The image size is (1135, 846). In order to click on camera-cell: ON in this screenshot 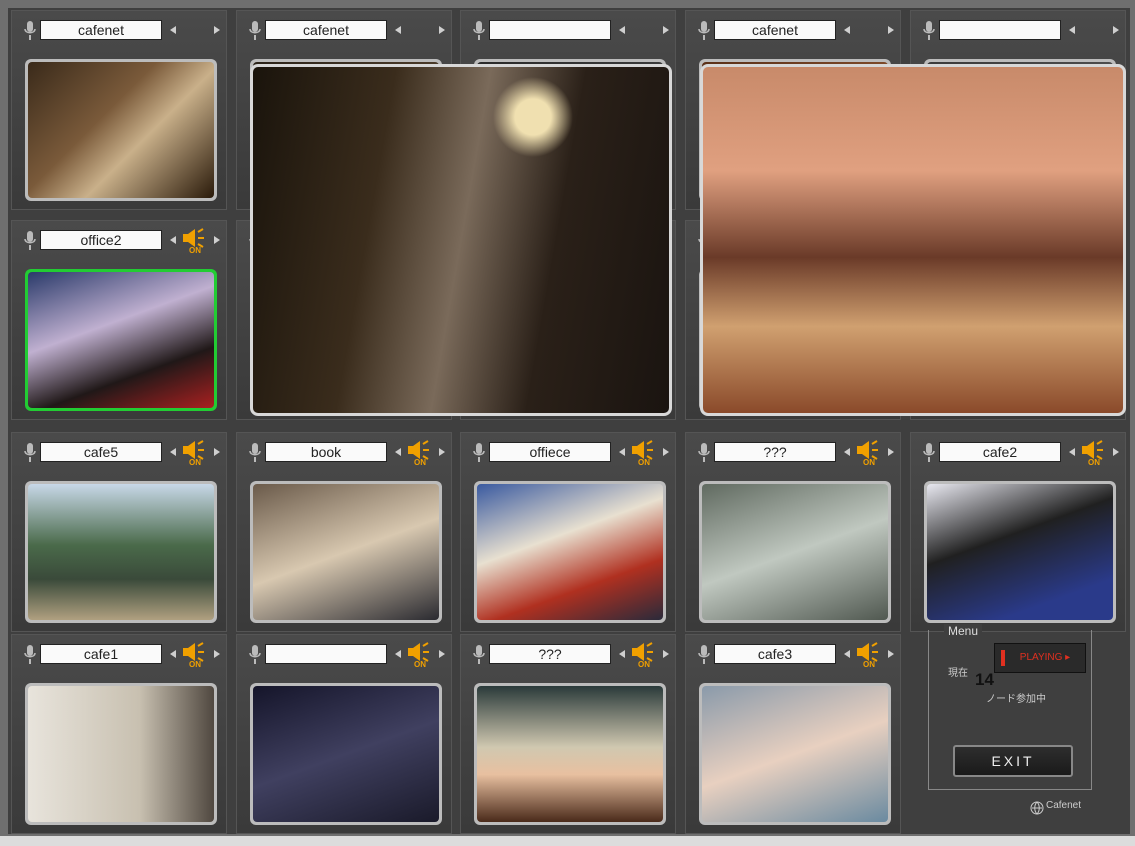, I will do `click(344, 734)`.